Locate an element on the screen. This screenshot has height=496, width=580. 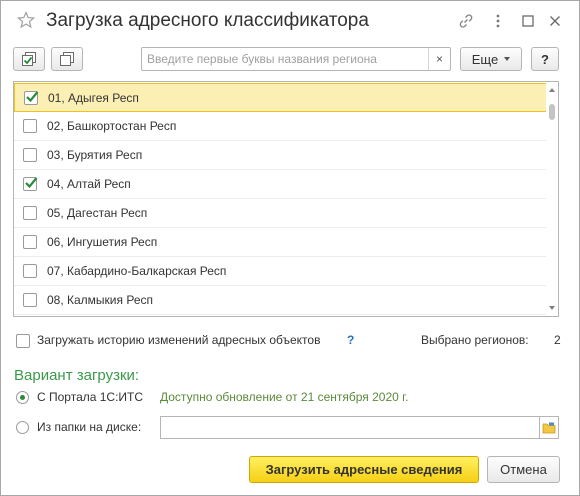
selected-count-label: Выбрано регионов: is located at coordinates (475, 340).